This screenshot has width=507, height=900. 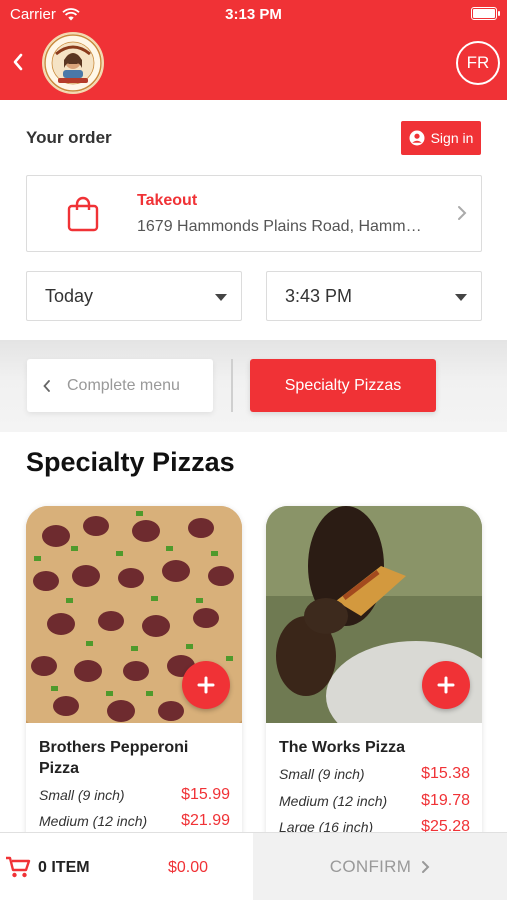 I want to click on cart-summary: 0 ITEM $0.00, so click(x=126, y=866).